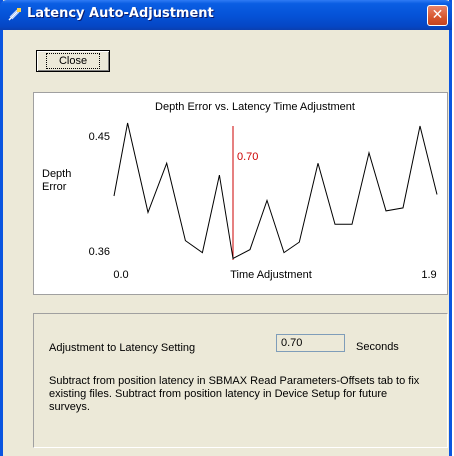 The height and width of the screenshot is (456, 454). I want to click on close-button: Close, so click(73, 61).